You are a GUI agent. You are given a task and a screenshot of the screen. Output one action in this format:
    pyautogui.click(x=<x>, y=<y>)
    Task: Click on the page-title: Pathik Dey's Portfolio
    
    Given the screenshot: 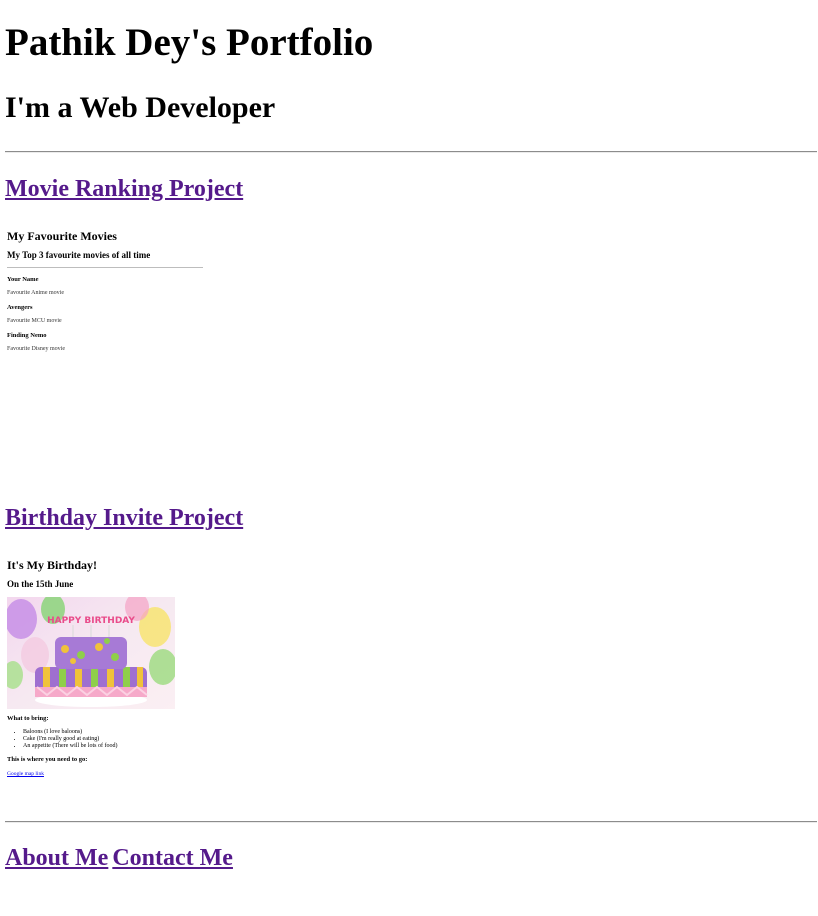 What is the action you would take?
    pyautogui.click(x=189, y=42)
    